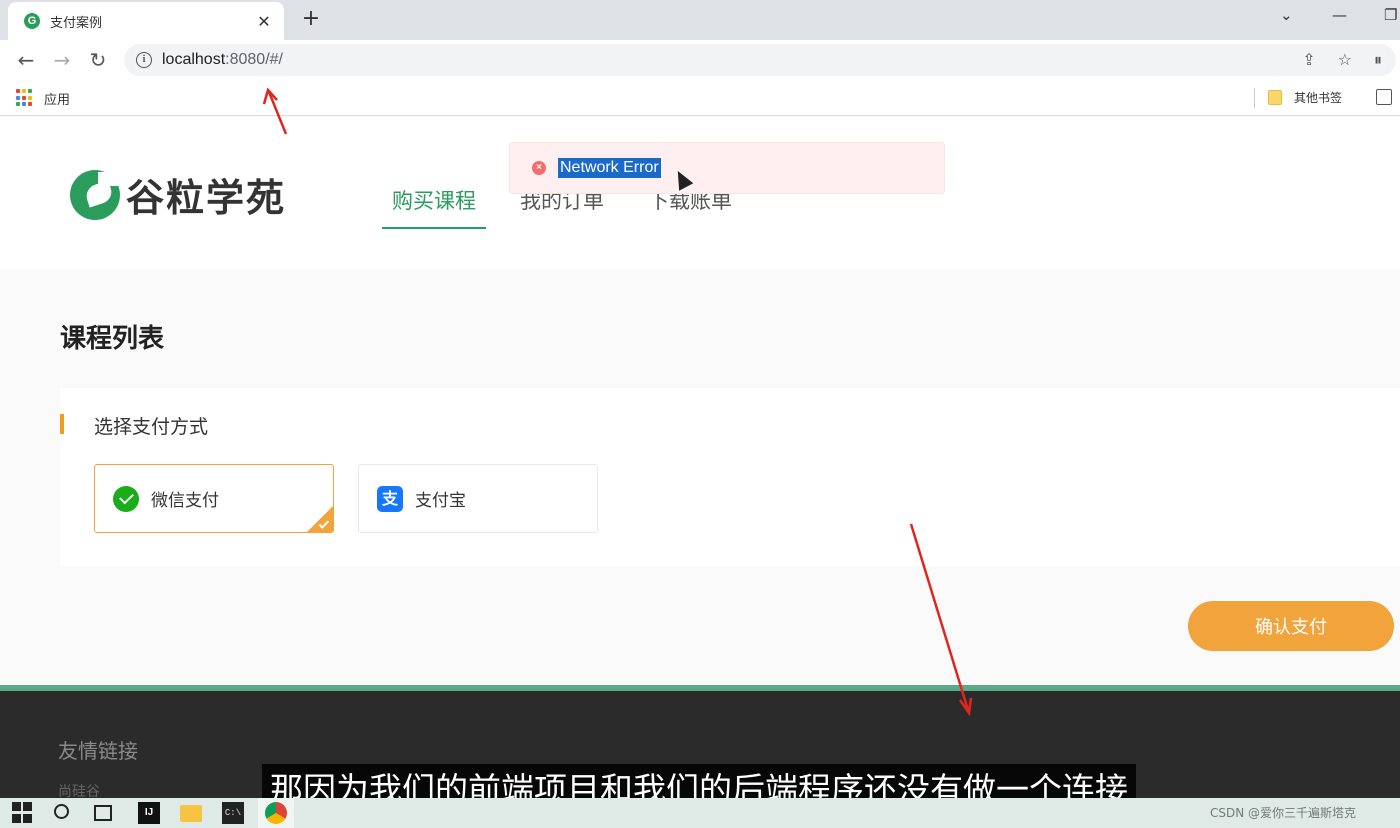 The image size is (1400, 828). Describe the element at coordinates (700, 20) in the screenshot. I see `tab-strip: G 支付案例 ✕ + ⌄ — ❐` at that location.